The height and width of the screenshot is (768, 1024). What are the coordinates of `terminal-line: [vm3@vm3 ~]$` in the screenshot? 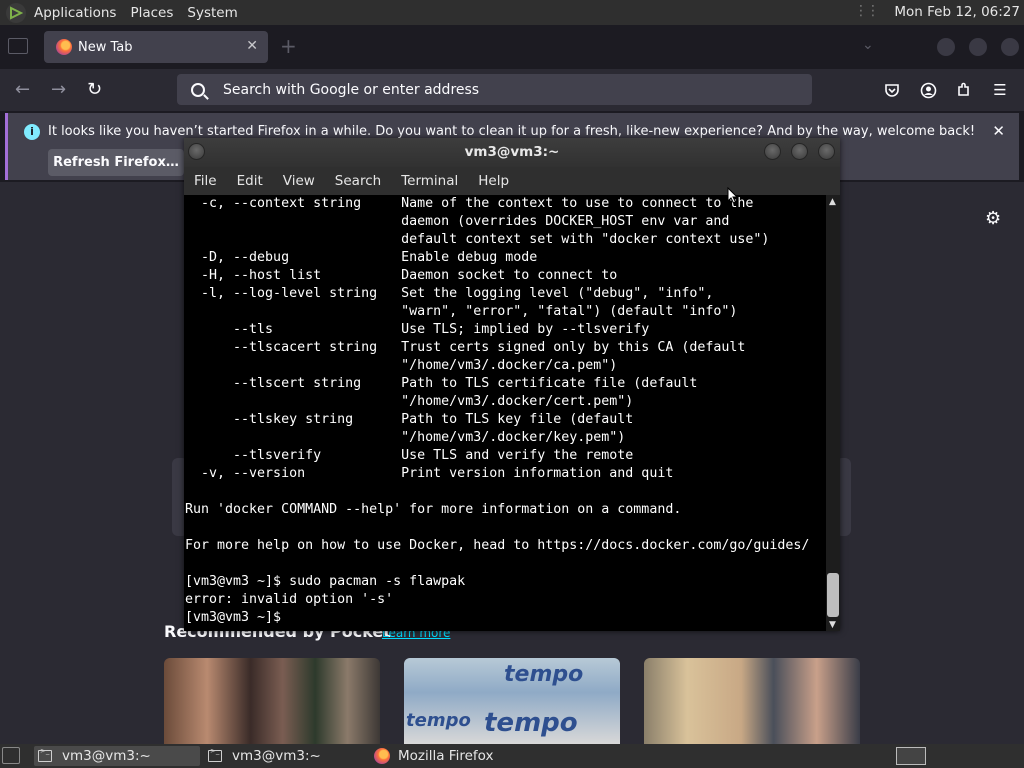 It's located at (237, 617).